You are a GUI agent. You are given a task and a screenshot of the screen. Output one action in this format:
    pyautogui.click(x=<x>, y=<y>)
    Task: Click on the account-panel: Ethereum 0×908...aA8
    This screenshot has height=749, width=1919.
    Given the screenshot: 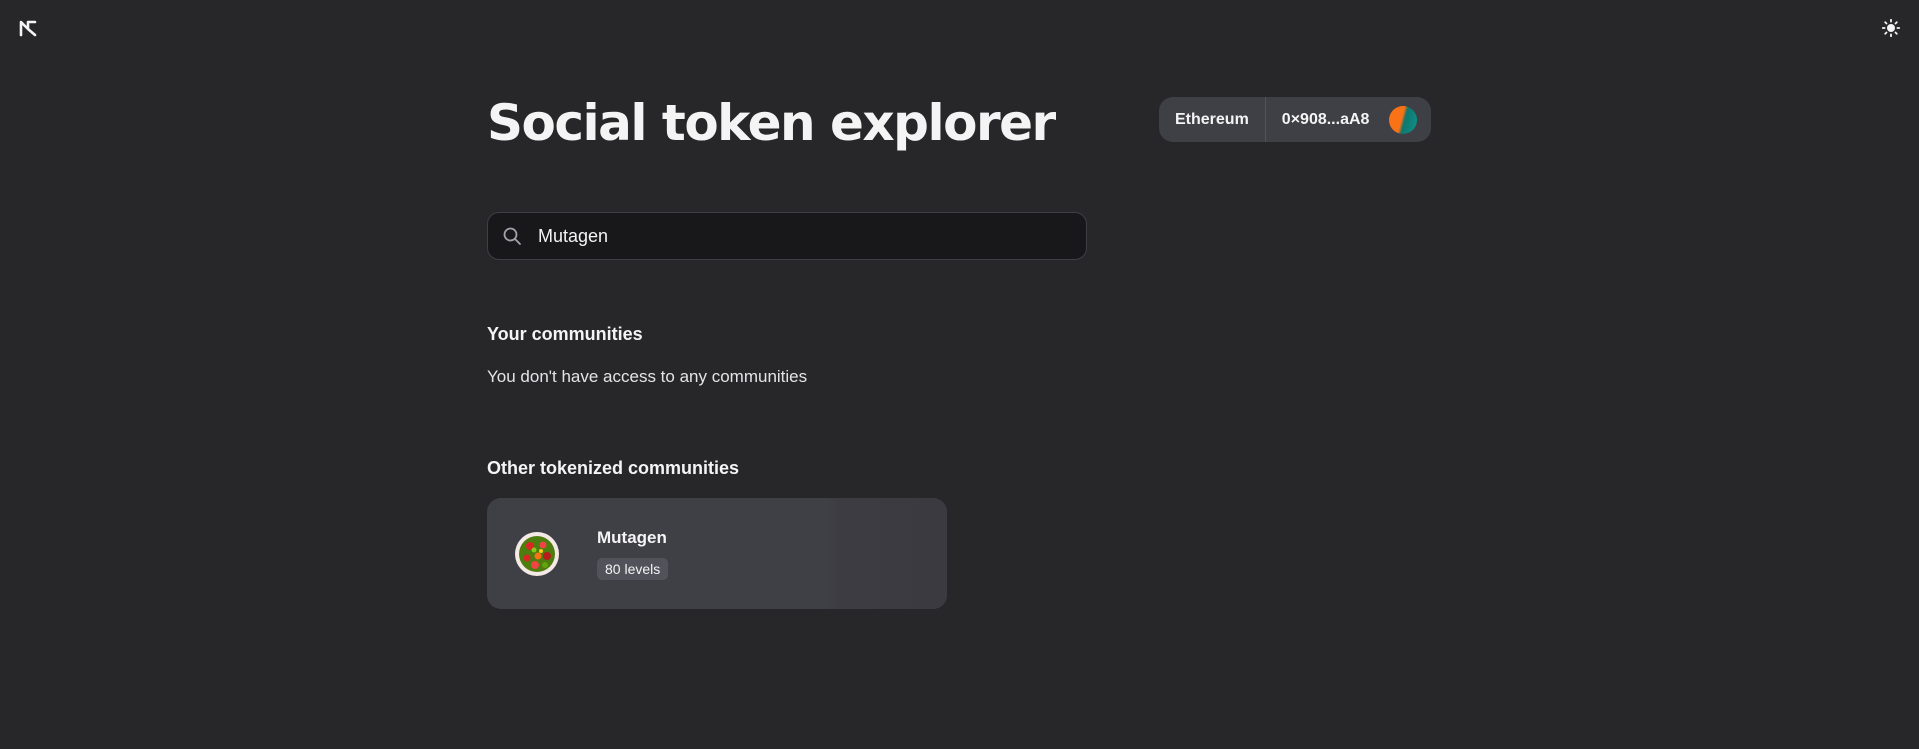 What is the action you would take?
    pyautogui.click(x=1295, y=119)
    